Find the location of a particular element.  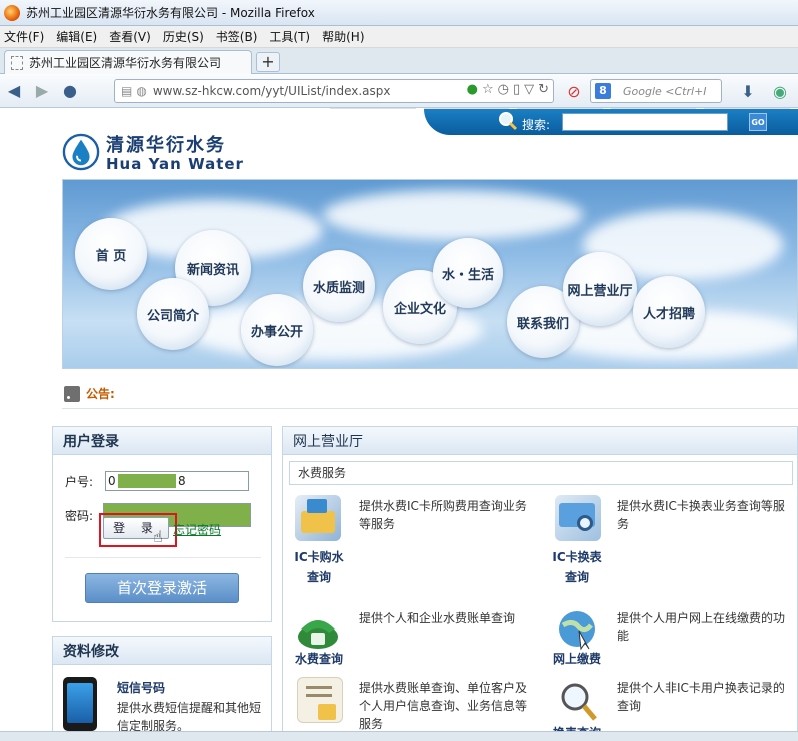

site-logo: 清源华衍水务 Hua Yan Water is located at coordinates (157, 152).